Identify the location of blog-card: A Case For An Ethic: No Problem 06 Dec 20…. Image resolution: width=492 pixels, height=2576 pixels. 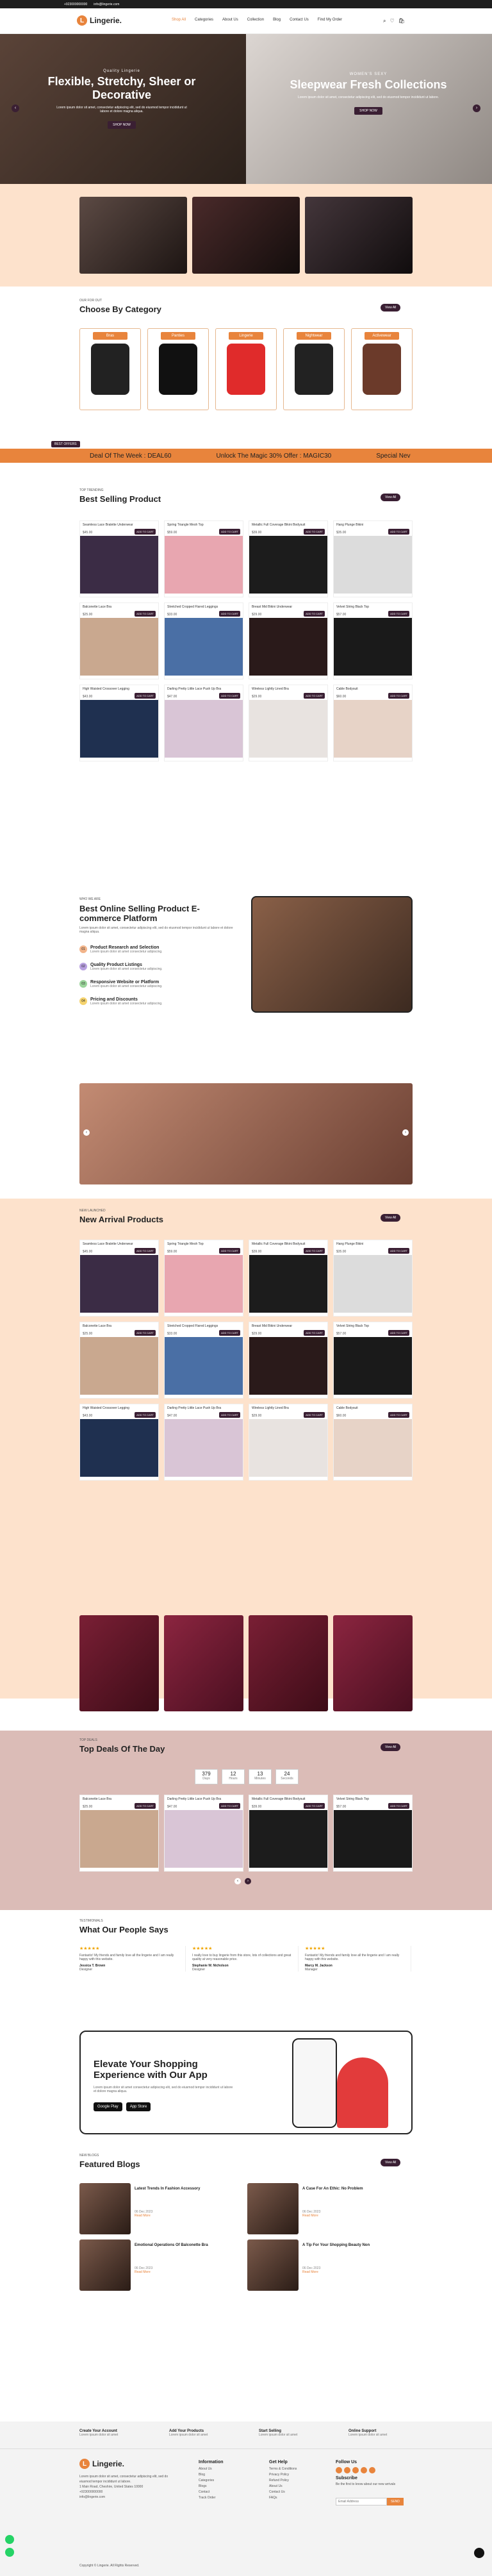
(330, 2208).